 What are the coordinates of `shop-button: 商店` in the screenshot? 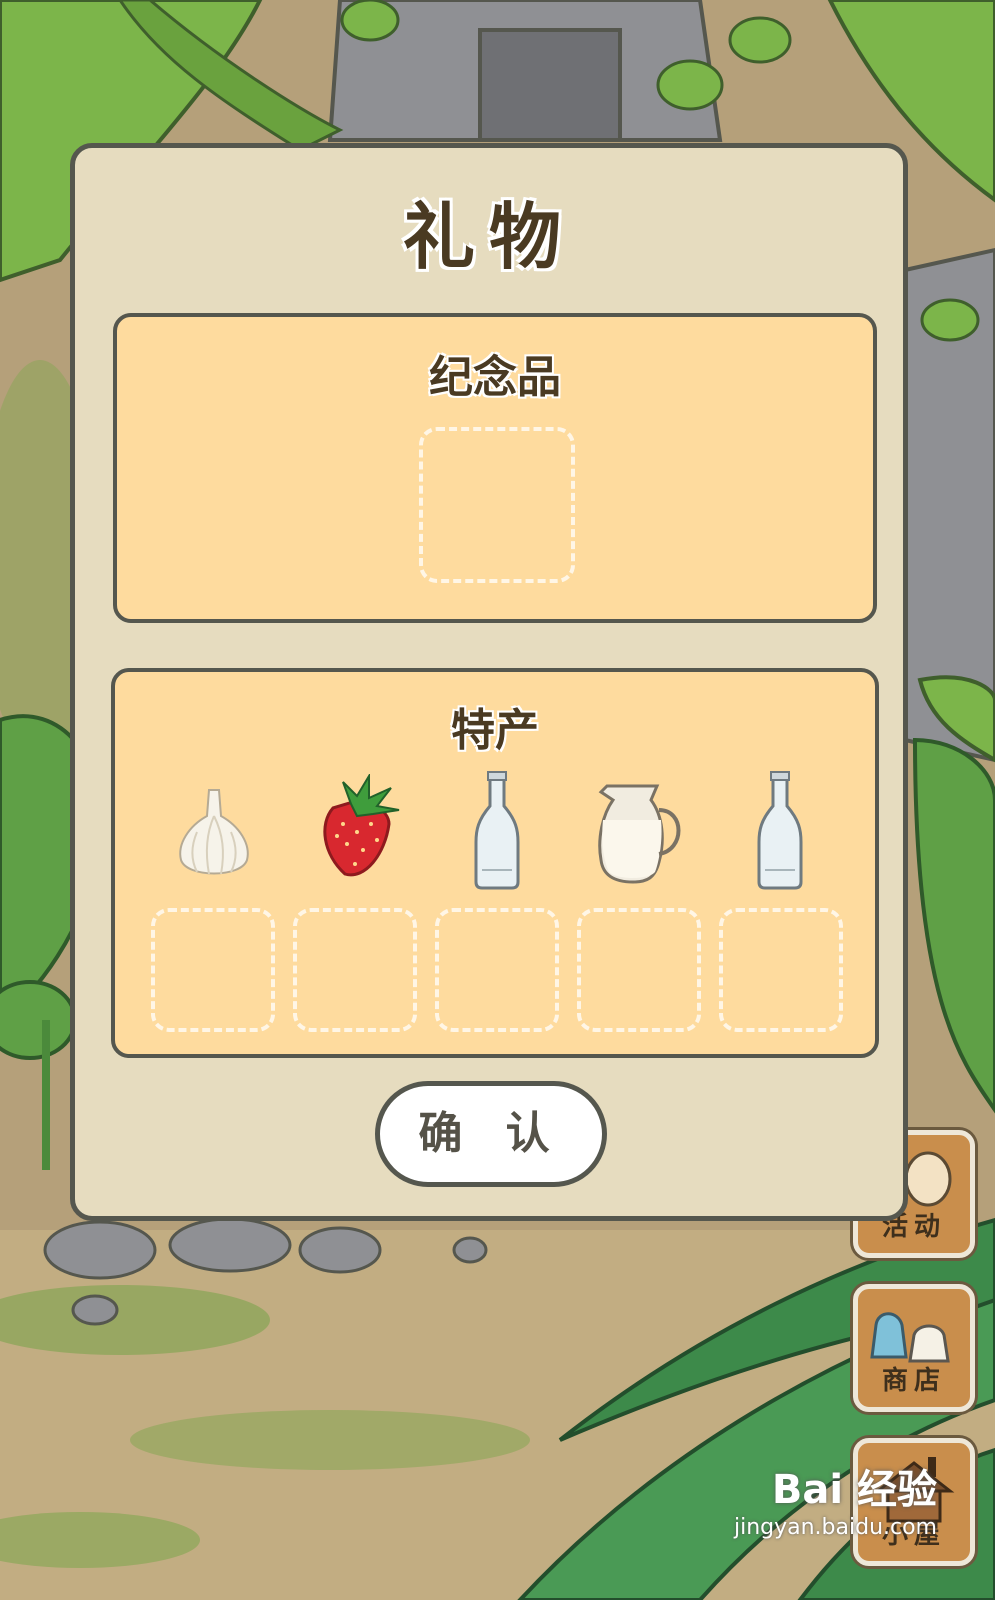 It's located at (914, 1348).